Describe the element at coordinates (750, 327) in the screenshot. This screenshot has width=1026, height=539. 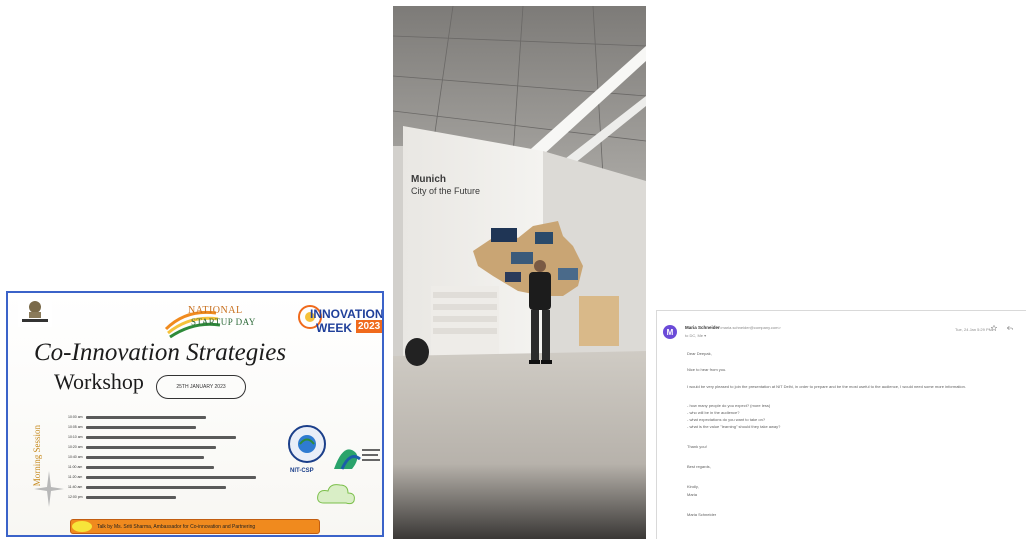
I see `email-sender-address: <maria.schneider@company.com>` at that location.